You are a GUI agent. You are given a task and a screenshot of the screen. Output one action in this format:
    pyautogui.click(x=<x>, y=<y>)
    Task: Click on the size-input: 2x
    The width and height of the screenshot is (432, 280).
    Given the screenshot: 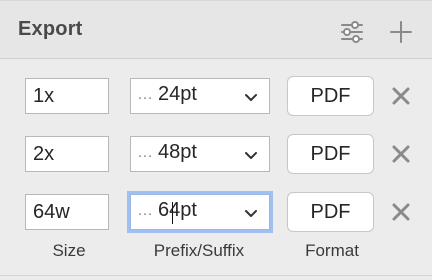 What is the action you would take?
    pyautogui.click(x=67, y=154)
    